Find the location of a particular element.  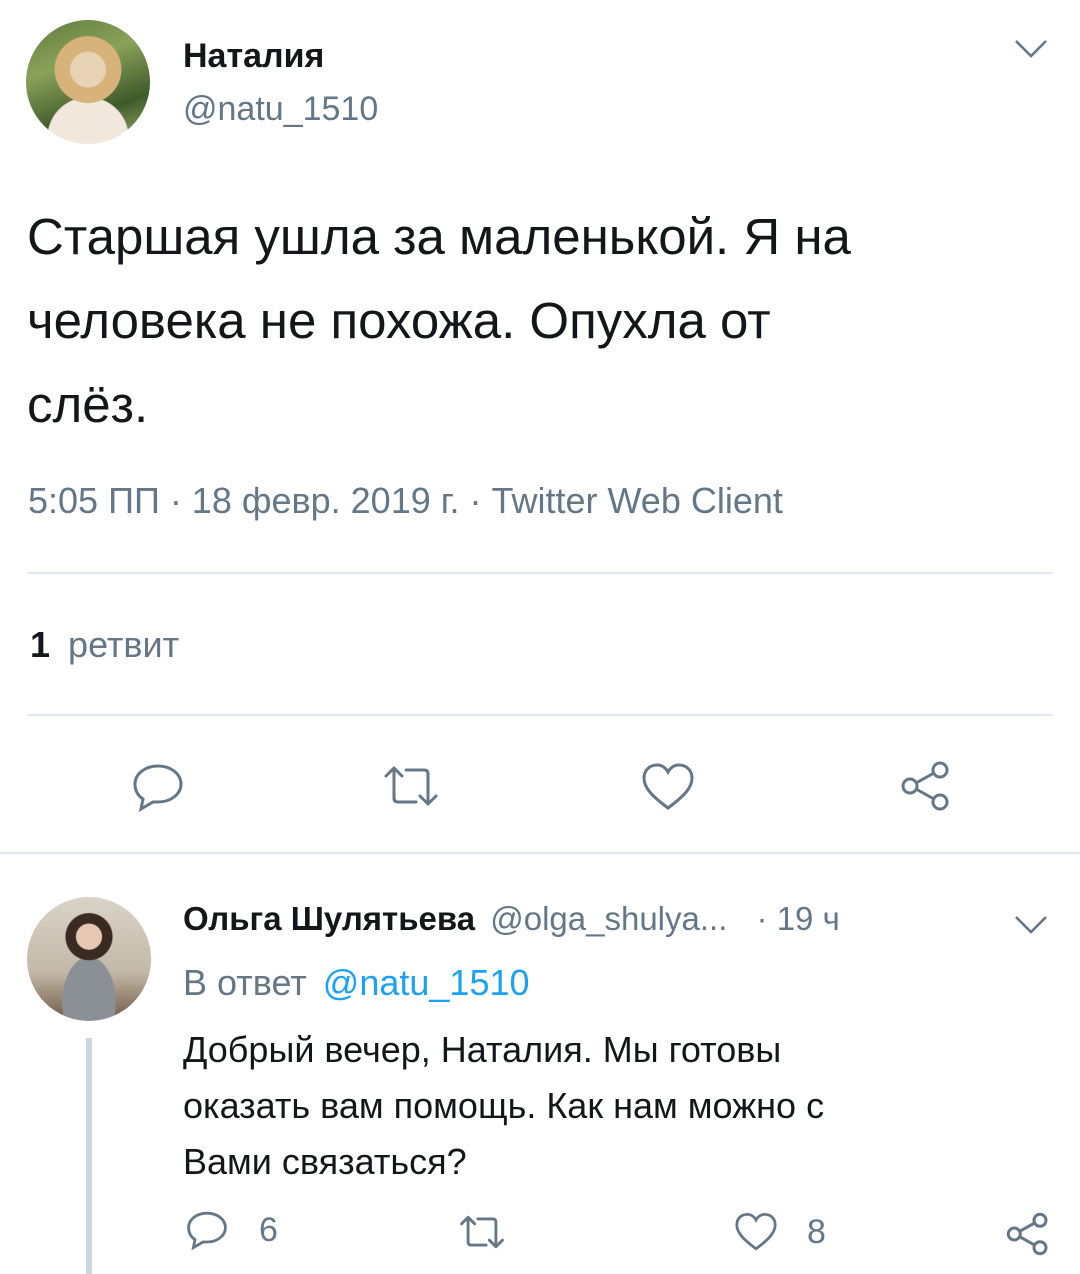

author-handle: @natu_1510 is located at coordinates (280, 109).